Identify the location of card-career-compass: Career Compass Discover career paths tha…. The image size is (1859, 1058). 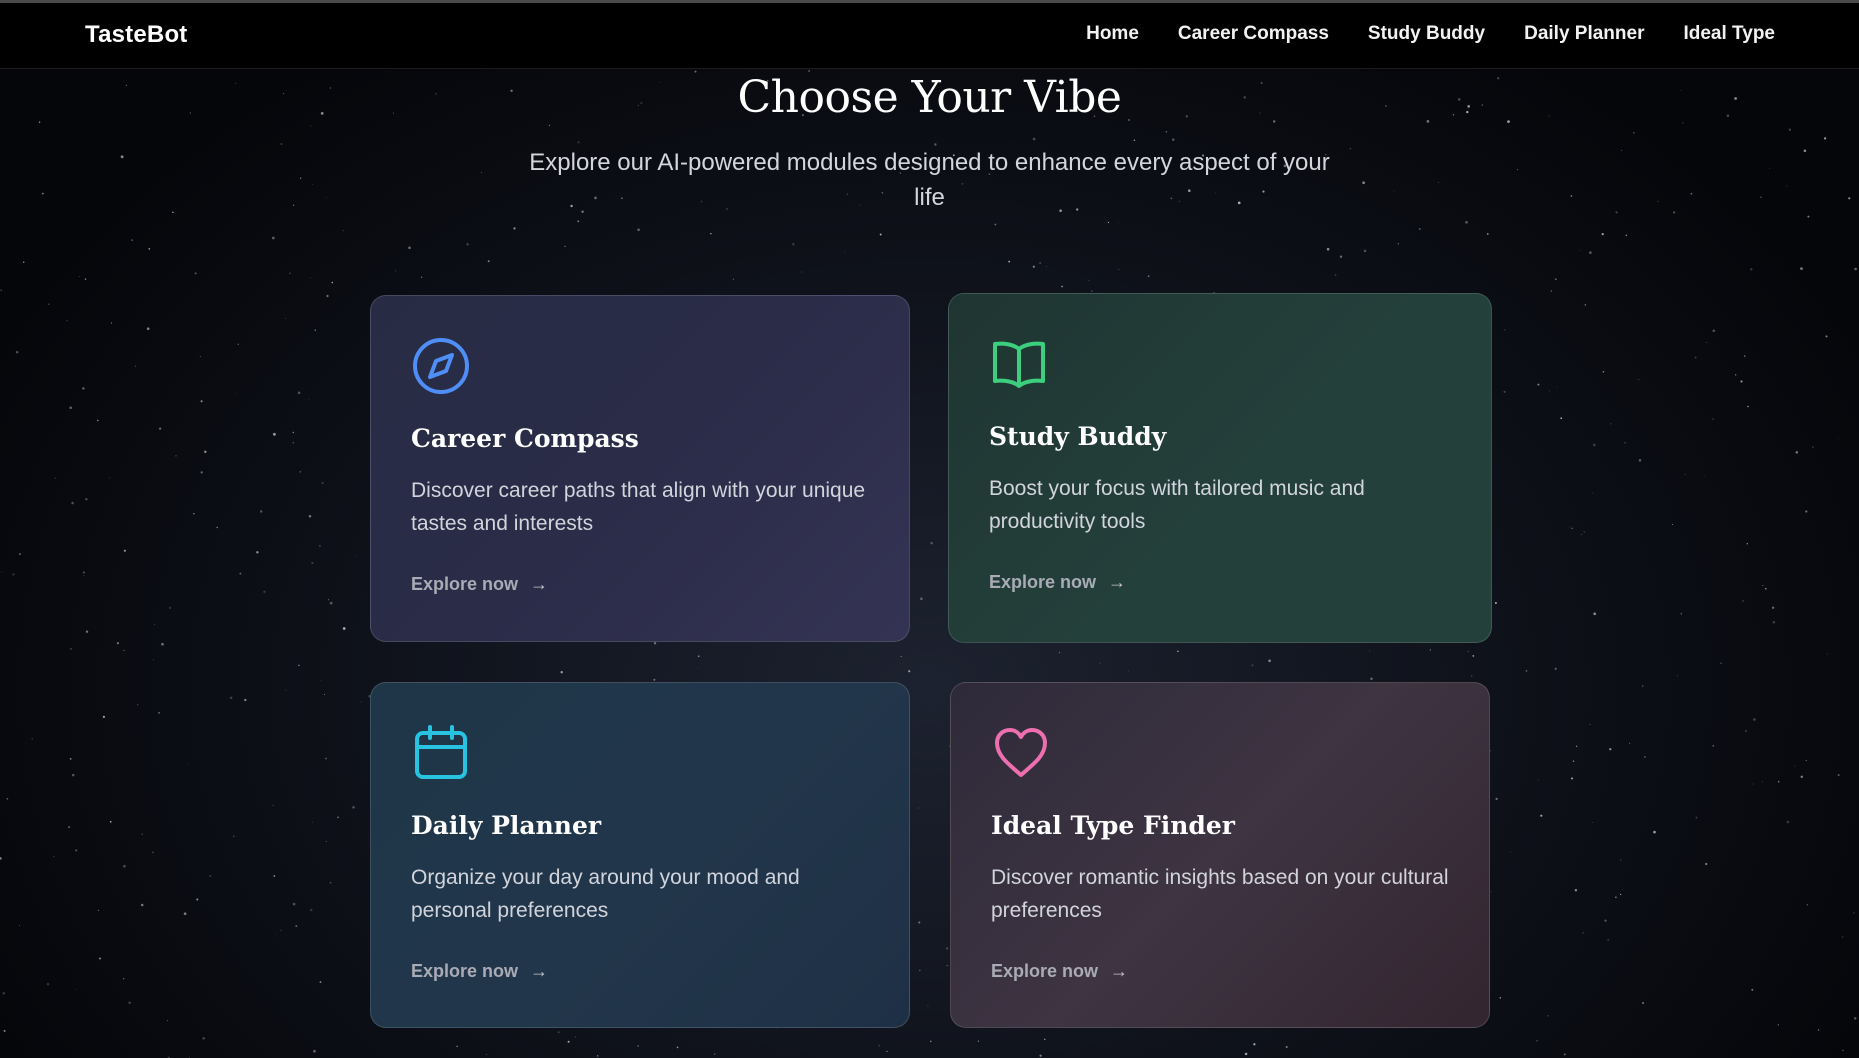
(640, 468).